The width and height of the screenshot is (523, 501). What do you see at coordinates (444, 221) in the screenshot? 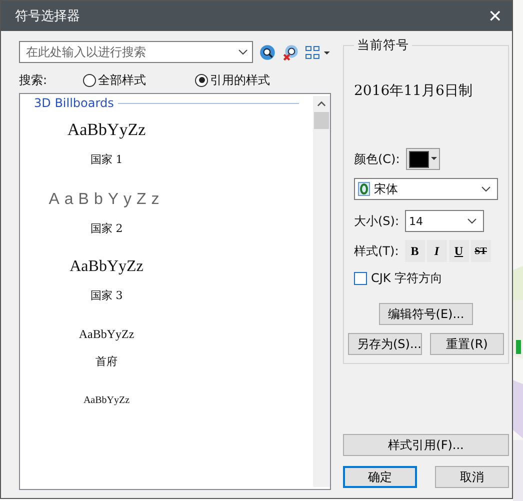
I see `size-dropdown: 14` at bounding box center [444, 221].